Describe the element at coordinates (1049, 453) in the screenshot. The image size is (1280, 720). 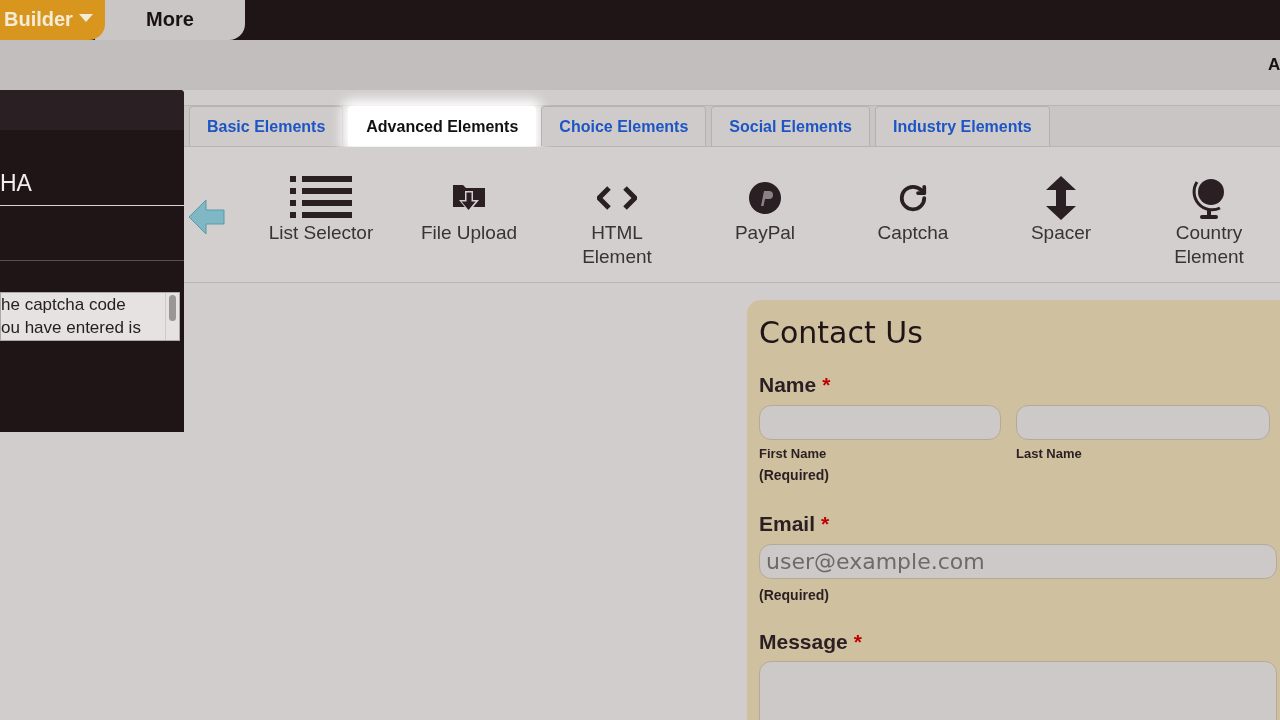
I see `field-sublabel: Last Name` at that location.